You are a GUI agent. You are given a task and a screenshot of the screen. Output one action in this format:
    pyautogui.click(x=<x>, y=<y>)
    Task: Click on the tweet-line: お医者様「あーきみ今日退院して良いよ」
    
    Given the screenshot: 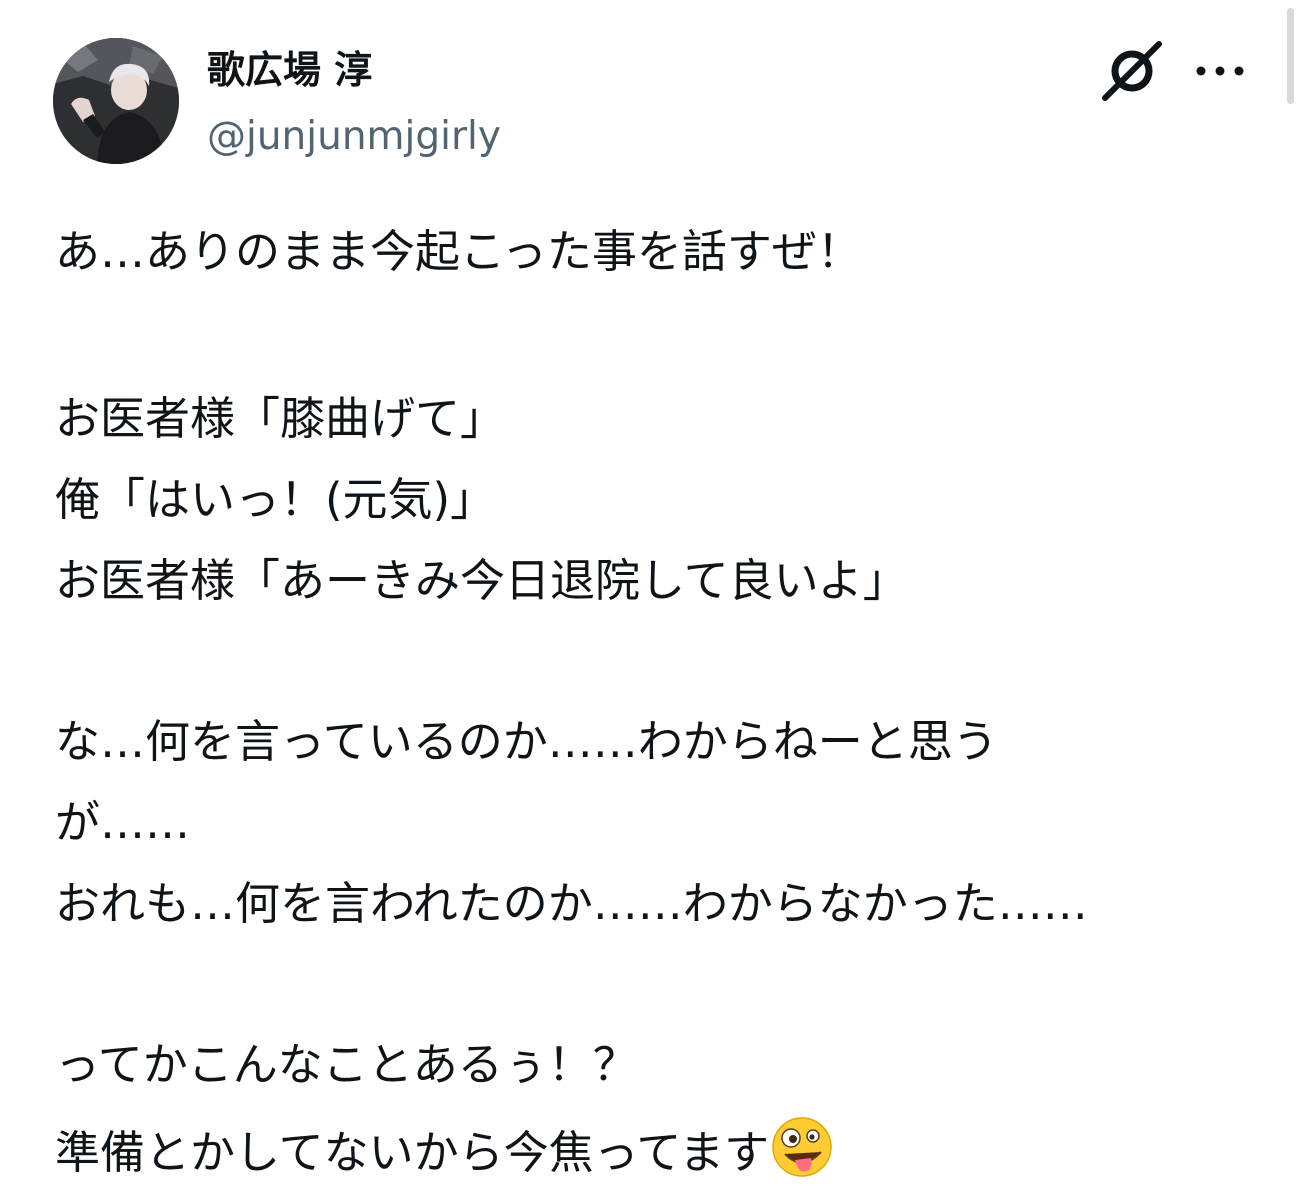 What is the action you would take?
    pyautogui.click(x=481, y=580)
    